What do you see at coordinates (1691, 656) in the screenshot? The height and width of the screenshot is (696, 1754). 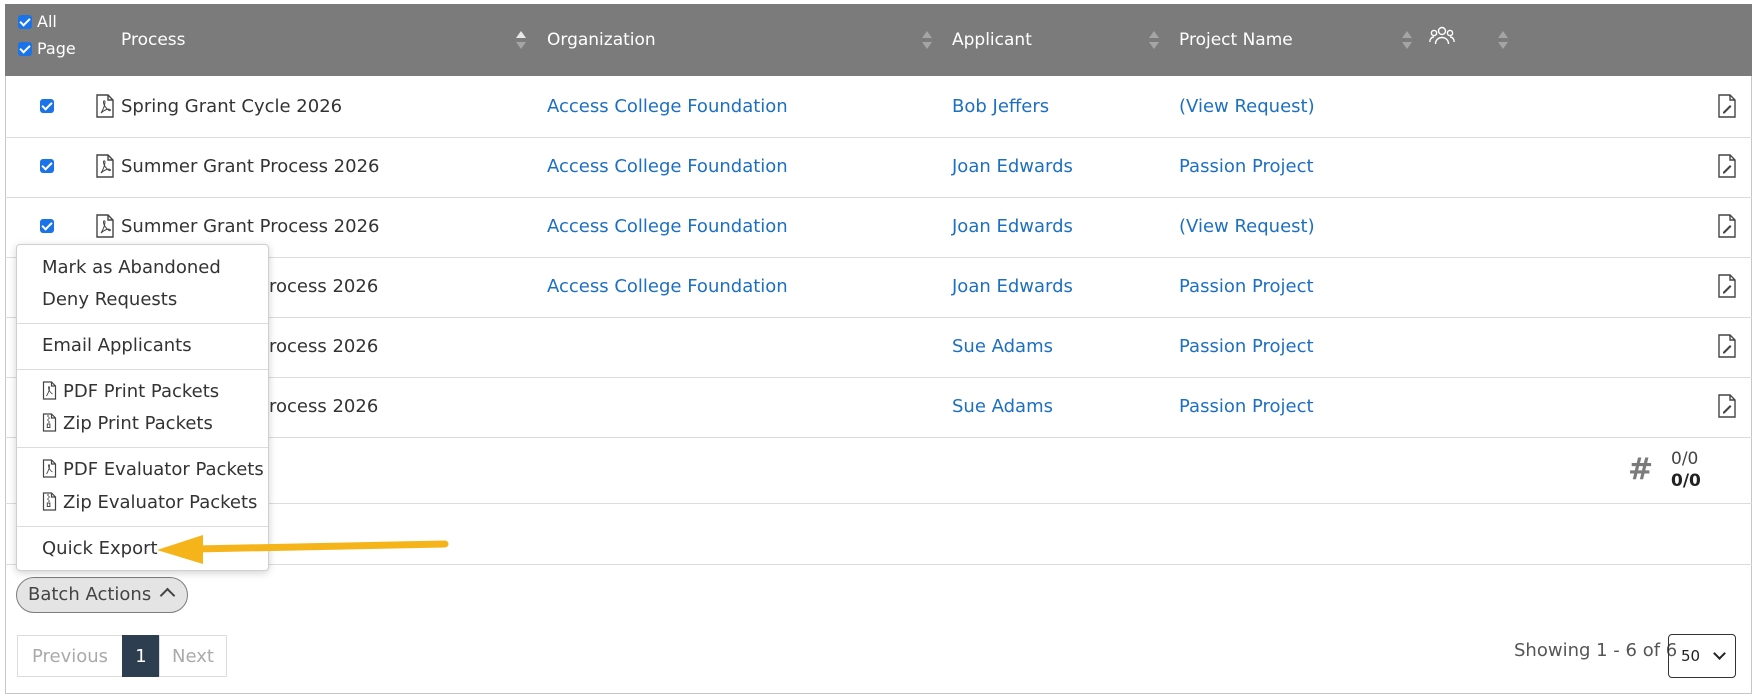 I see `page-size-value: 50` at bounding box center [1691, 656].